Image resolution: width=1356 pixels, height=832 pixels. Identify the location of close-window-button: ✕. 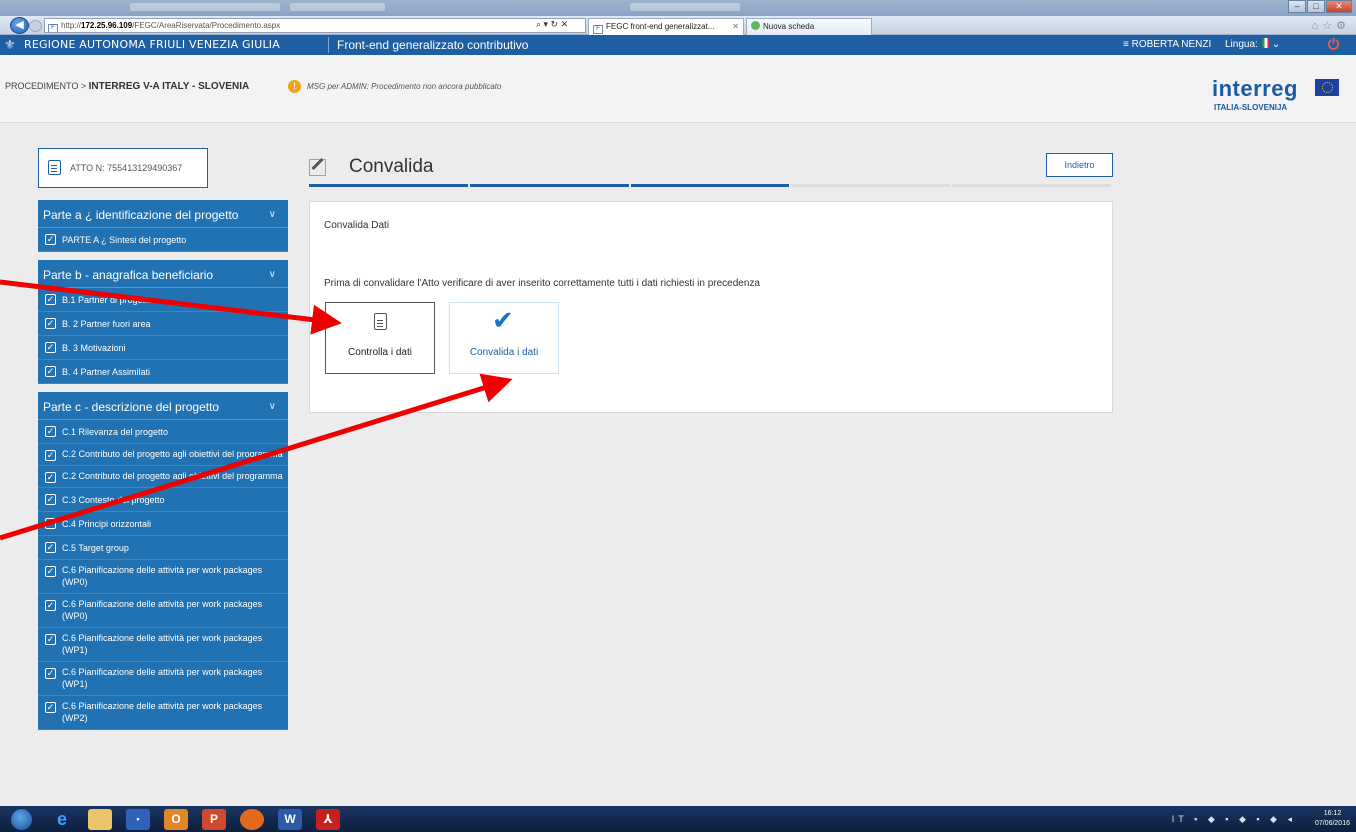
(1339, 6).